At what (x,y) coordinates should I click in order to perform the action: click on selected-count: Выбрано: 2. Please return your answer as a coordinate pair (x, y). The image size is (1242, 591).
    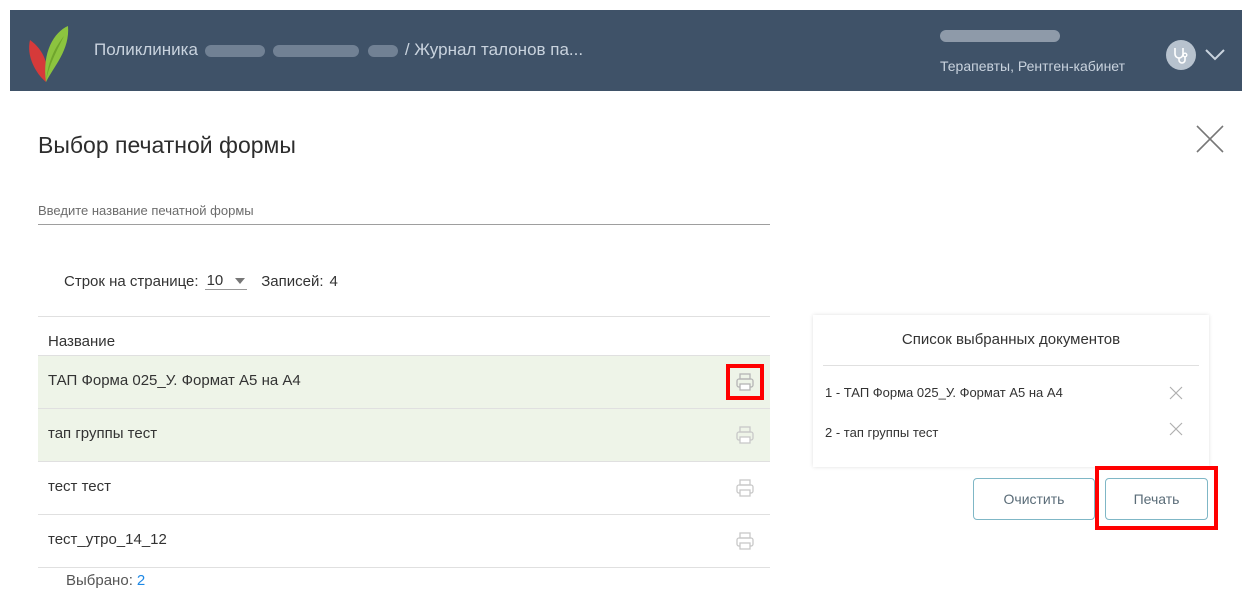
    Looking at the image, I should click on (105, 580).